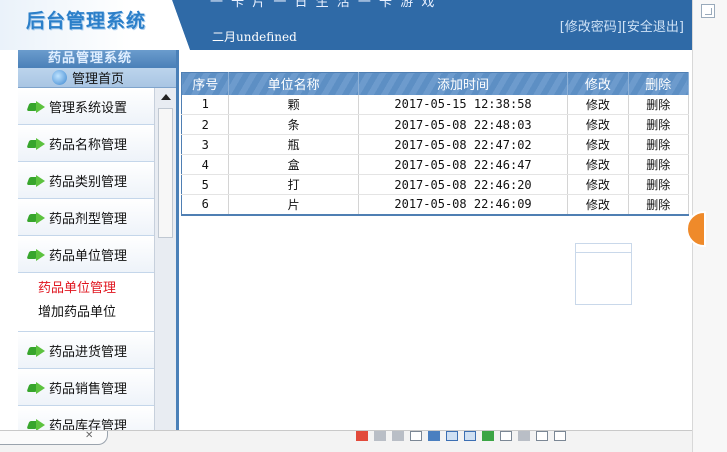 The width and height of the screenshot is (727, 452). I want to click on table-row: 2 条 2017-05-08 22:48:03 修改 删除, so click(435, 124).